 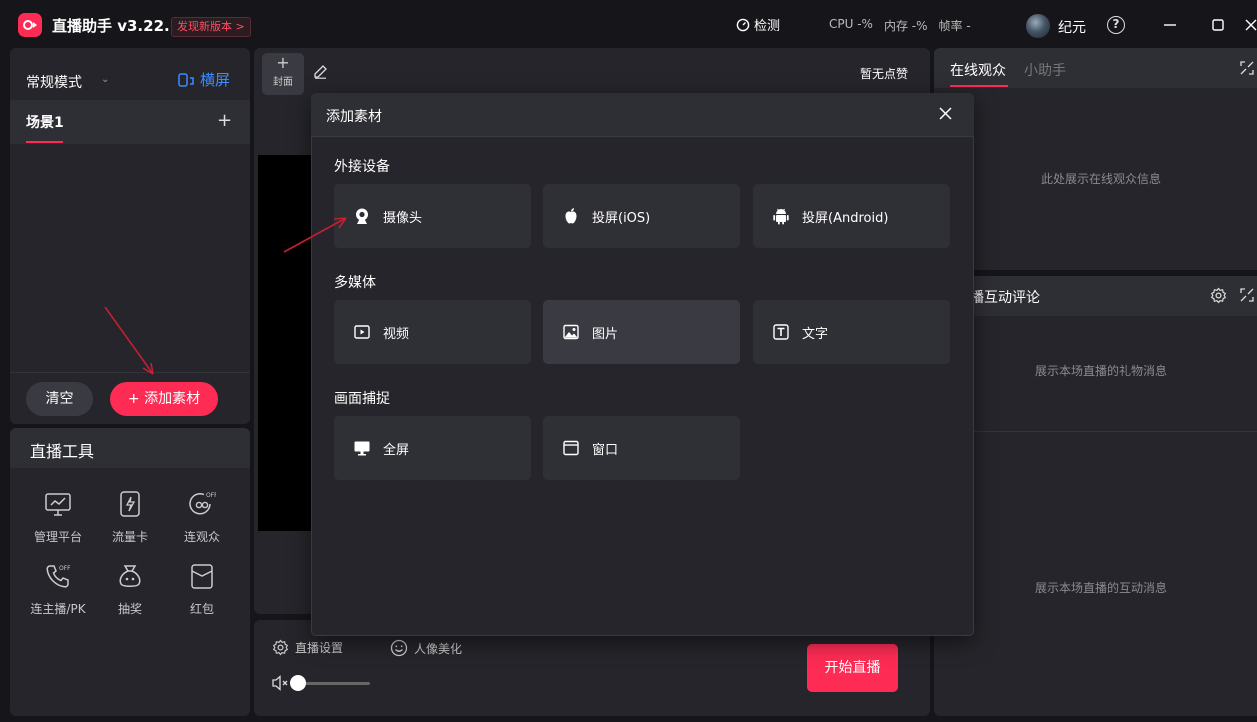 I want to click on app-logo-icon, so click(x=30, y=25).